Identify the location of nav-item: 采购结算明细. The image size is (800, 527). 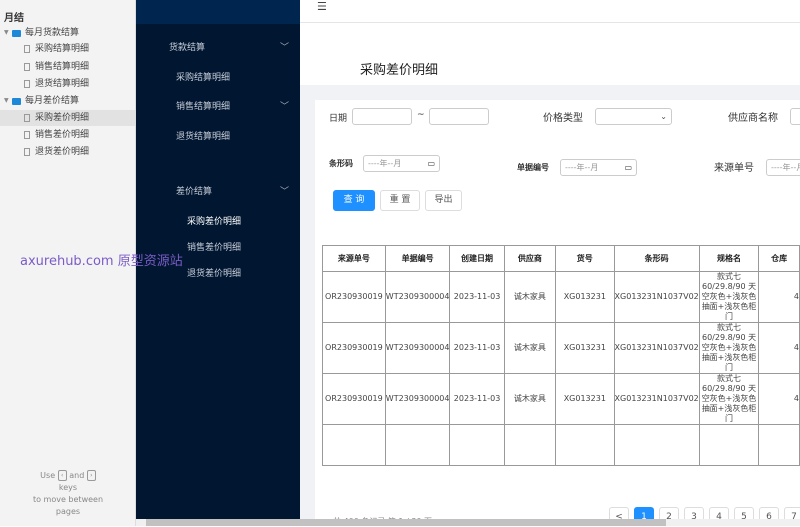
(203, 76).